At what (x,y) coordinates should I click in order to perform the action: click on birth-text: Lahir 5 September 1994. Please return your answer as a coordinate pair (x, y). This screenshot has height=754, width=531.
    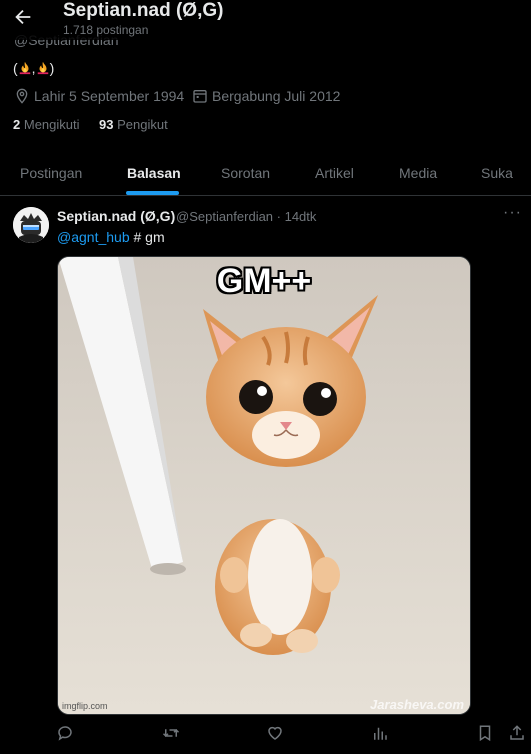
    Looking at the image, I should click on (109, 96).